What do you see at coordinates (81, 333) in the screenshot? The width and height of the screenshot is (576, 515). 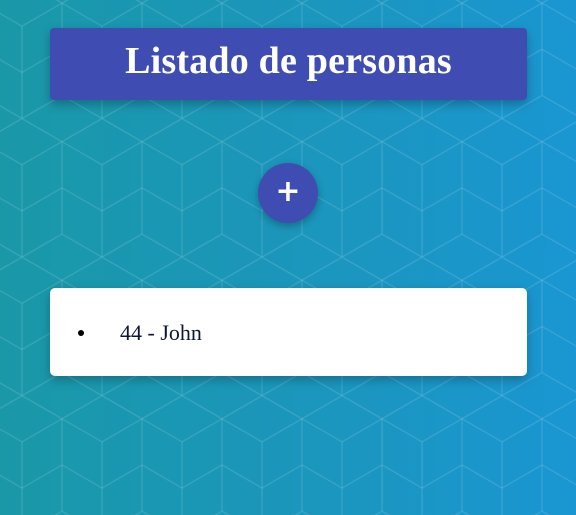 I see `bullet-icon` at bounding box center [81, 333].